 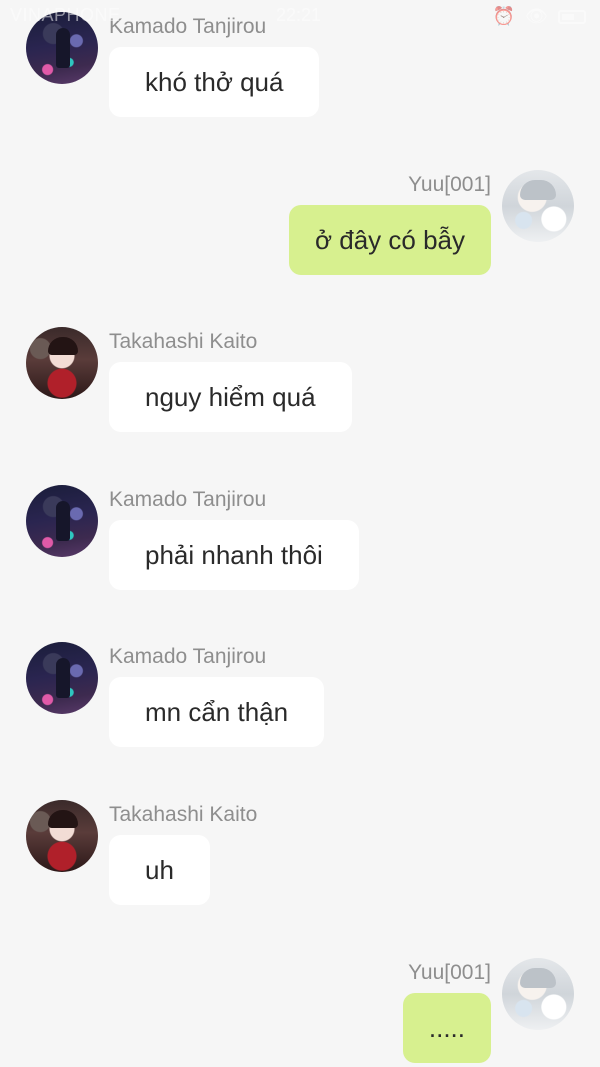 I want to click on message-bubble: nguy hiểm quá, so click(x=230, y=397).